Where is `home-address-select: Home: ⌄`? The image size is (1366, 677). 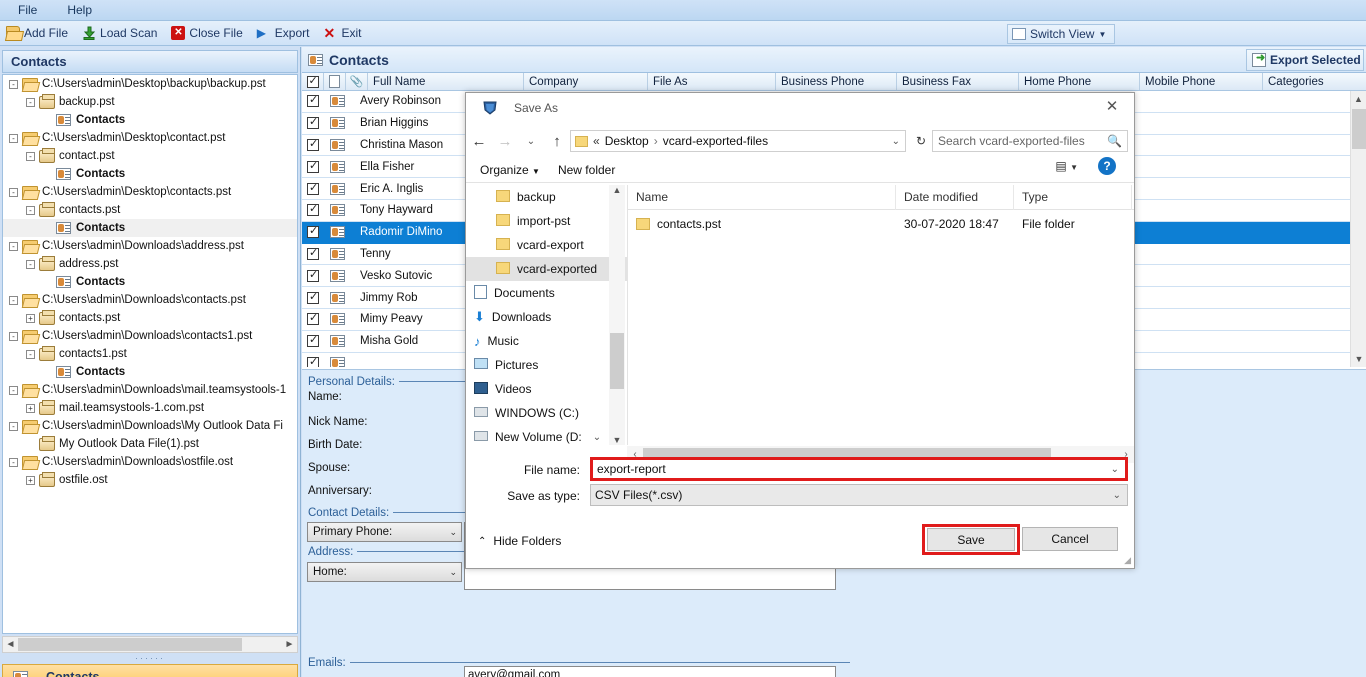 home-address-select: Home: ⌄ is located at coordinates (384, 572).